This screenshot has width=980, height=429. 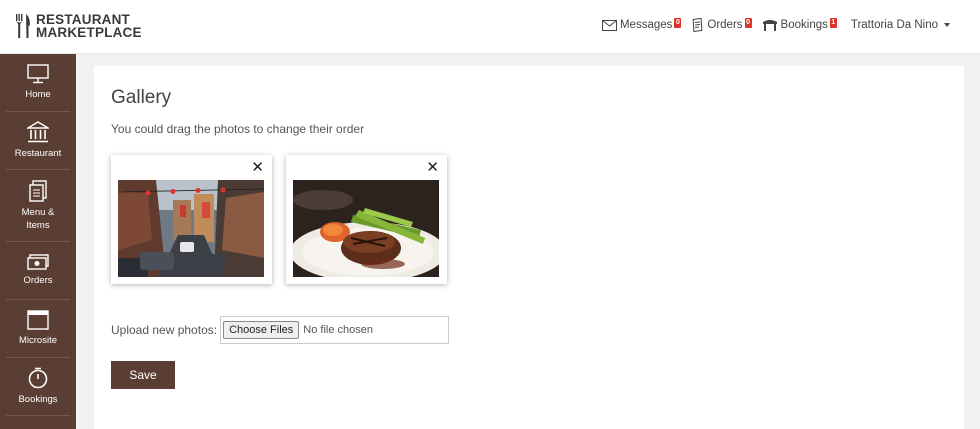 What do you see at coordinates (38, 94) in the screenshot?
I see `sidebar-item-label: Home` at bounding box center [38, 94].